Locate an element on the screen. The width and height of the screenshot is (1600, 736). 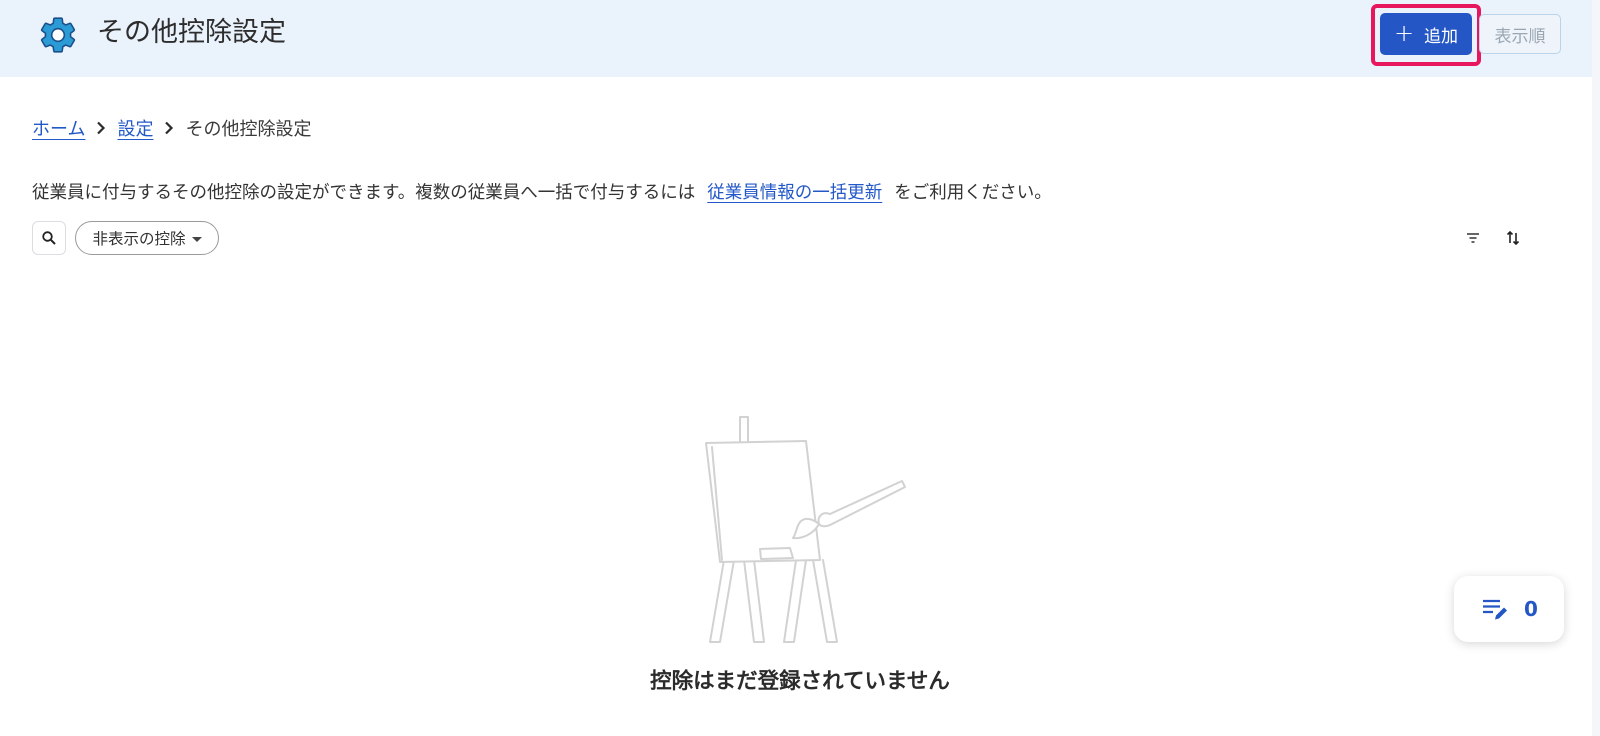
description-text-end: をご利用ください。 is located at coordinates (973, 193).